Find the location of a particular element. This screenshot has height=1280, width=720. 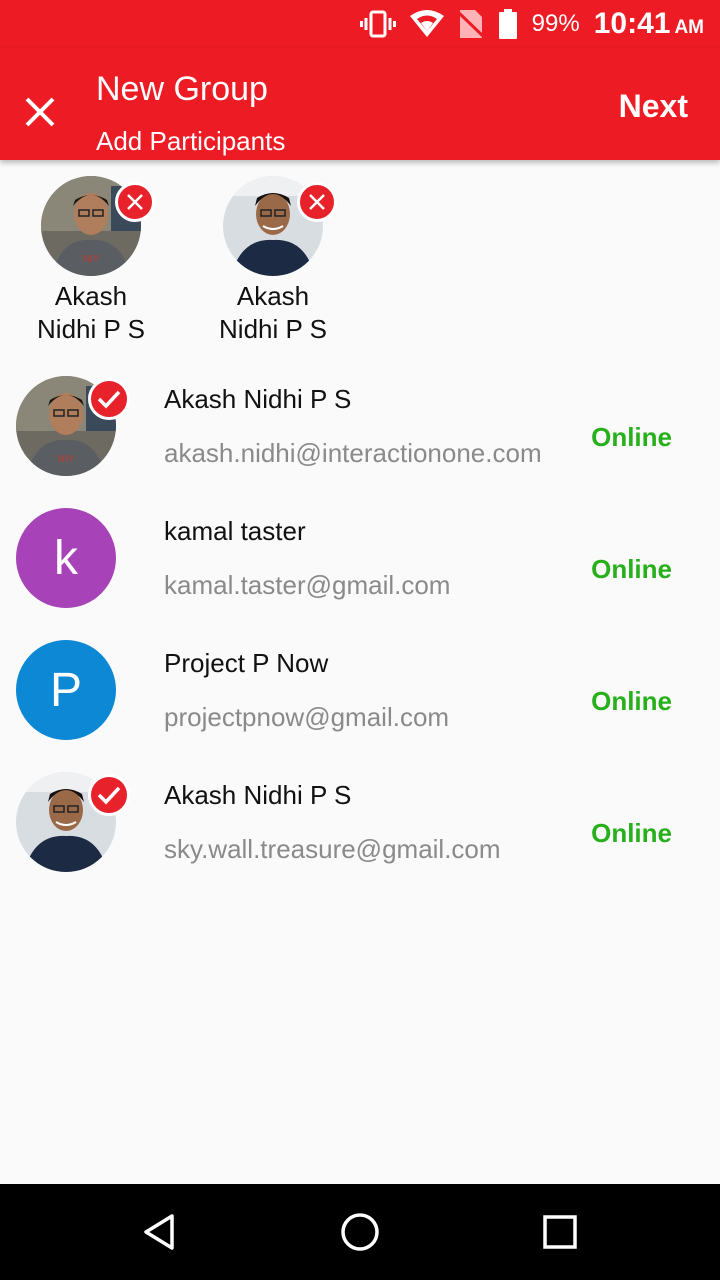

close-button is located at coordinates (40, 112).